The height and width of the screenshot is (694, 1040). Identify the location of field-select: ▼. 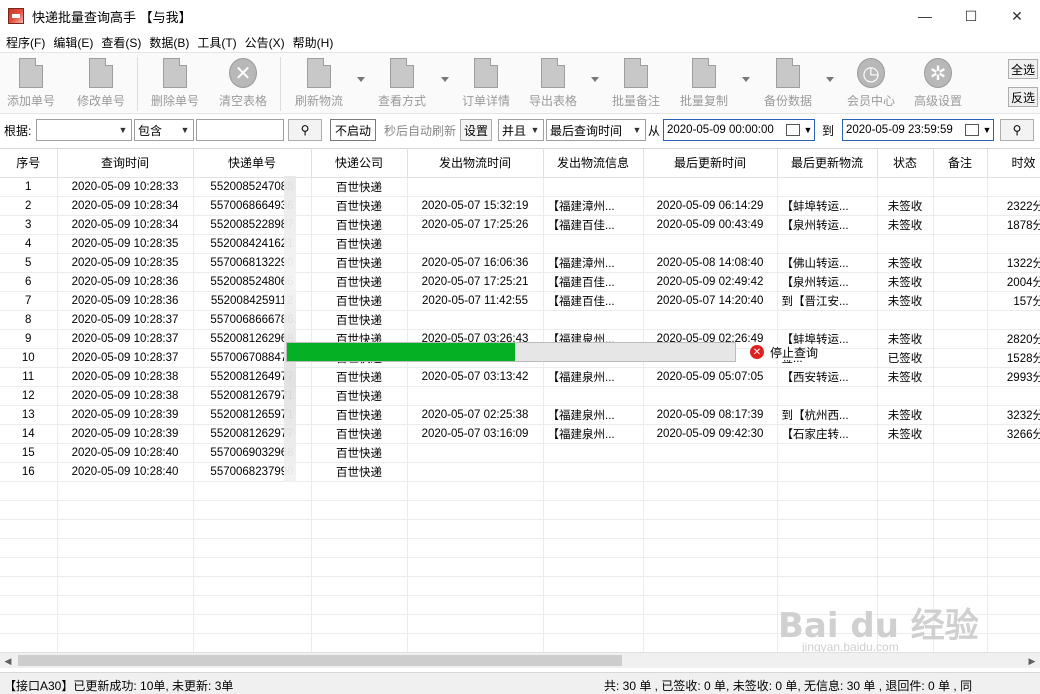
(84, 130).